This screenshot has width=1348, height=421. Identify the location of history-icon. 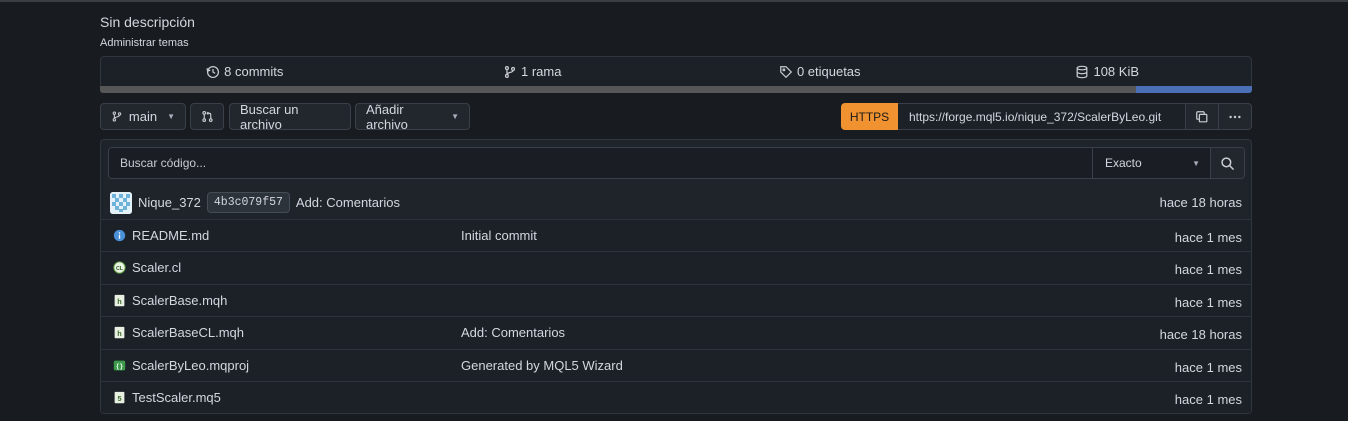
(213, 71).